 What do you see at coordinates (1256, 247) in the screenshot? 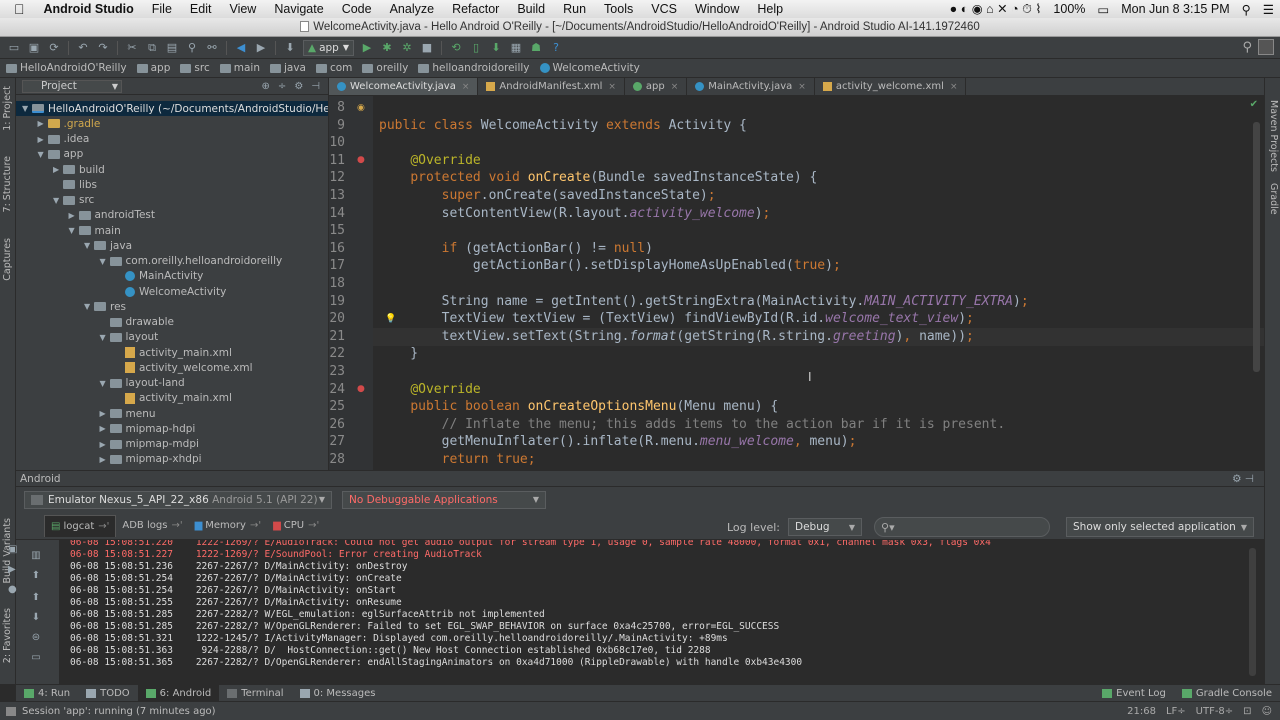
I see `editor-scrollbar` at bounding box center [1256, 247].